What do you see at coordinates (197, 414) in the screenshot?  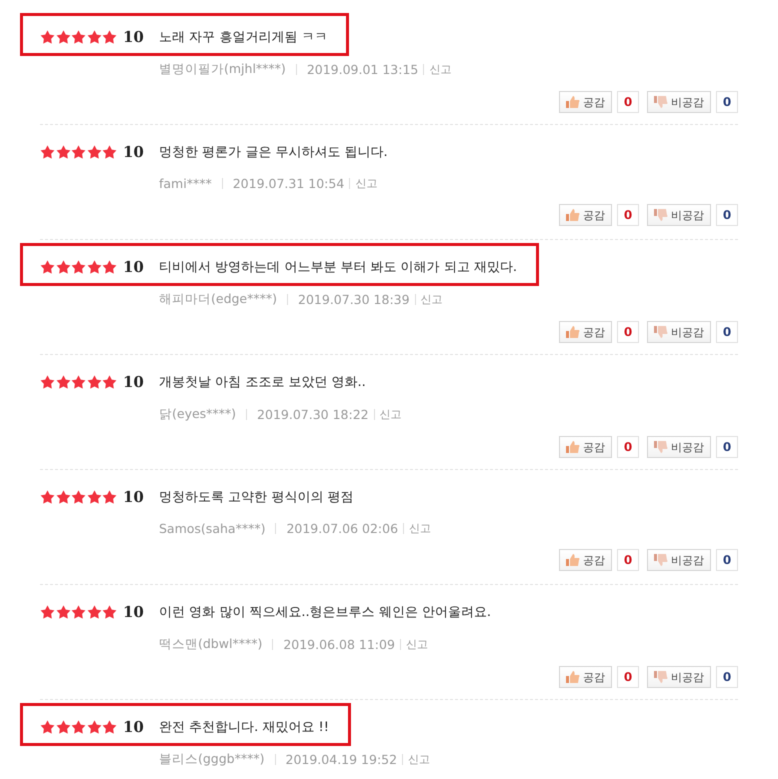 I see `author: 닭(eyes****)` at bounding box center [197, 414].